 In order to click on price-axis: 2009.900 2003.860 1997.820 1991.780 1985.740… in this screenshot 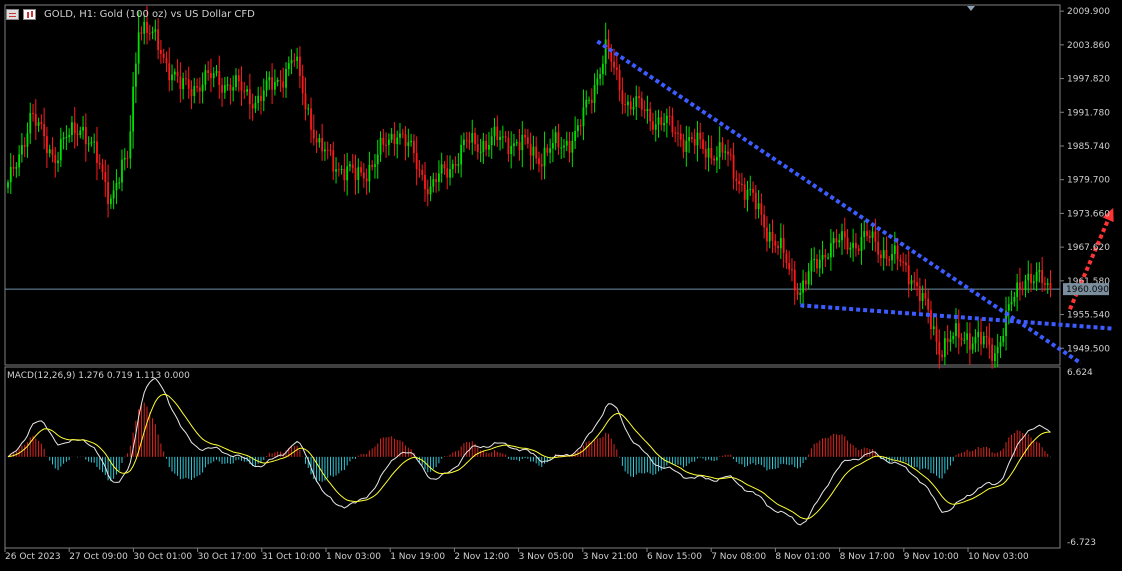, I will do `click(1085, 277)`.